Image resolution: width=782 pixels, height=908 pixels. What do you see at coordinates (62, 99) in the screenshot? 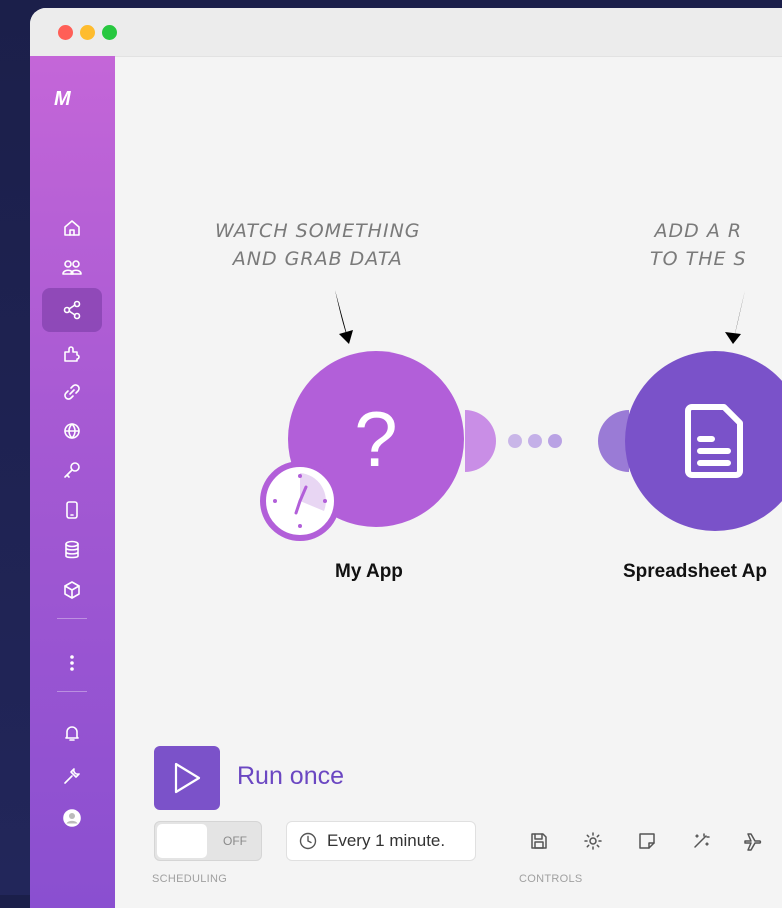
I see `logo: M` at bounding box center [62, 99].